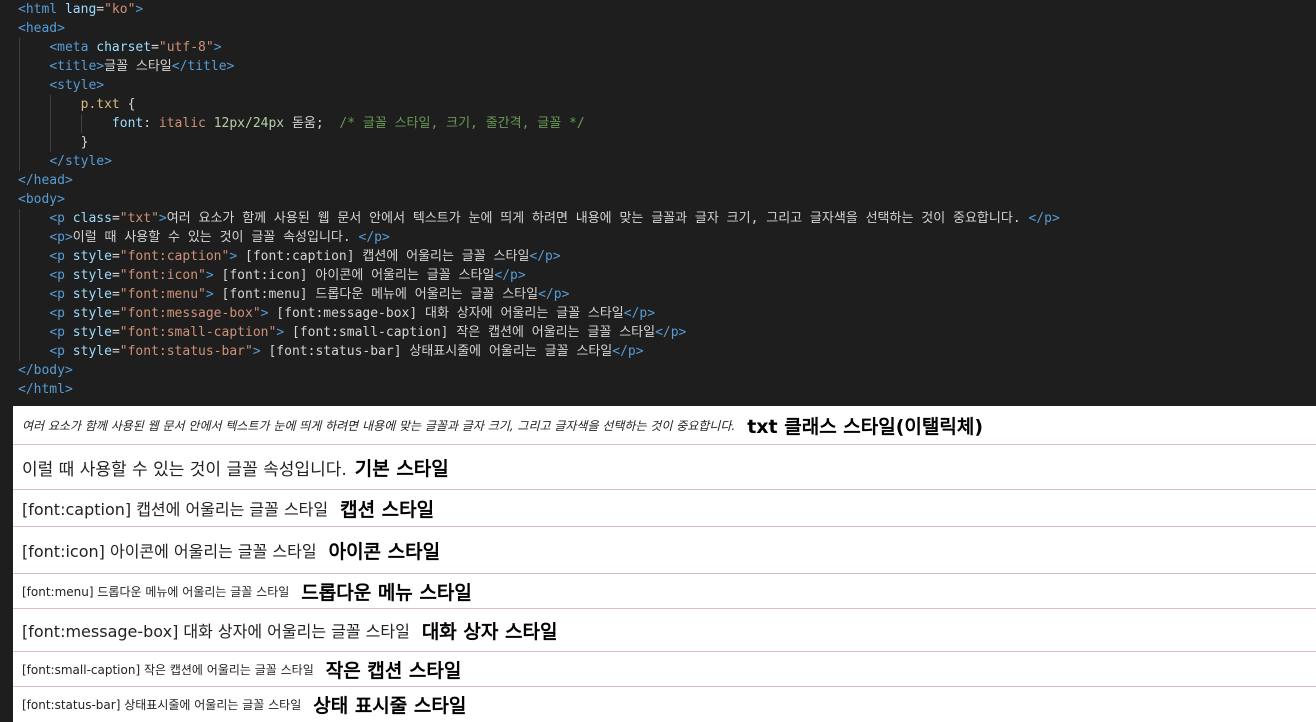 Image resolution: width=1316 pixels, height=722 pixels. I want to click on code-token: <style>, so click(77, 85).